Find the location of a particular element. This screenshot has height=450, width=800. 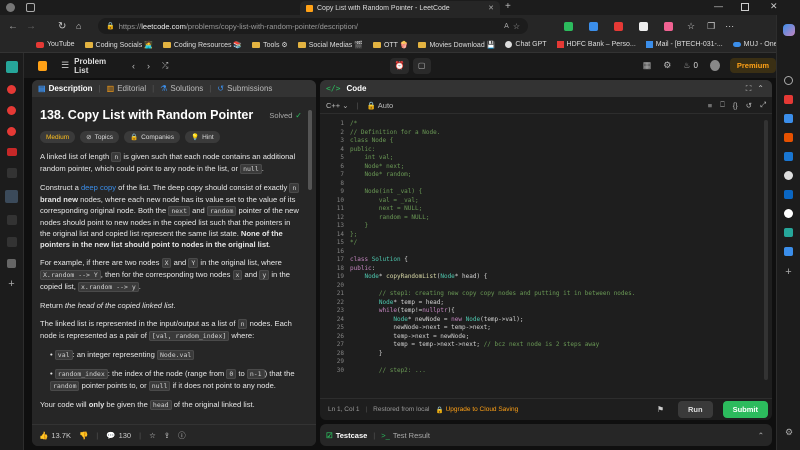

problem-list-icon: ☰ is located at coordinates (65, 65).